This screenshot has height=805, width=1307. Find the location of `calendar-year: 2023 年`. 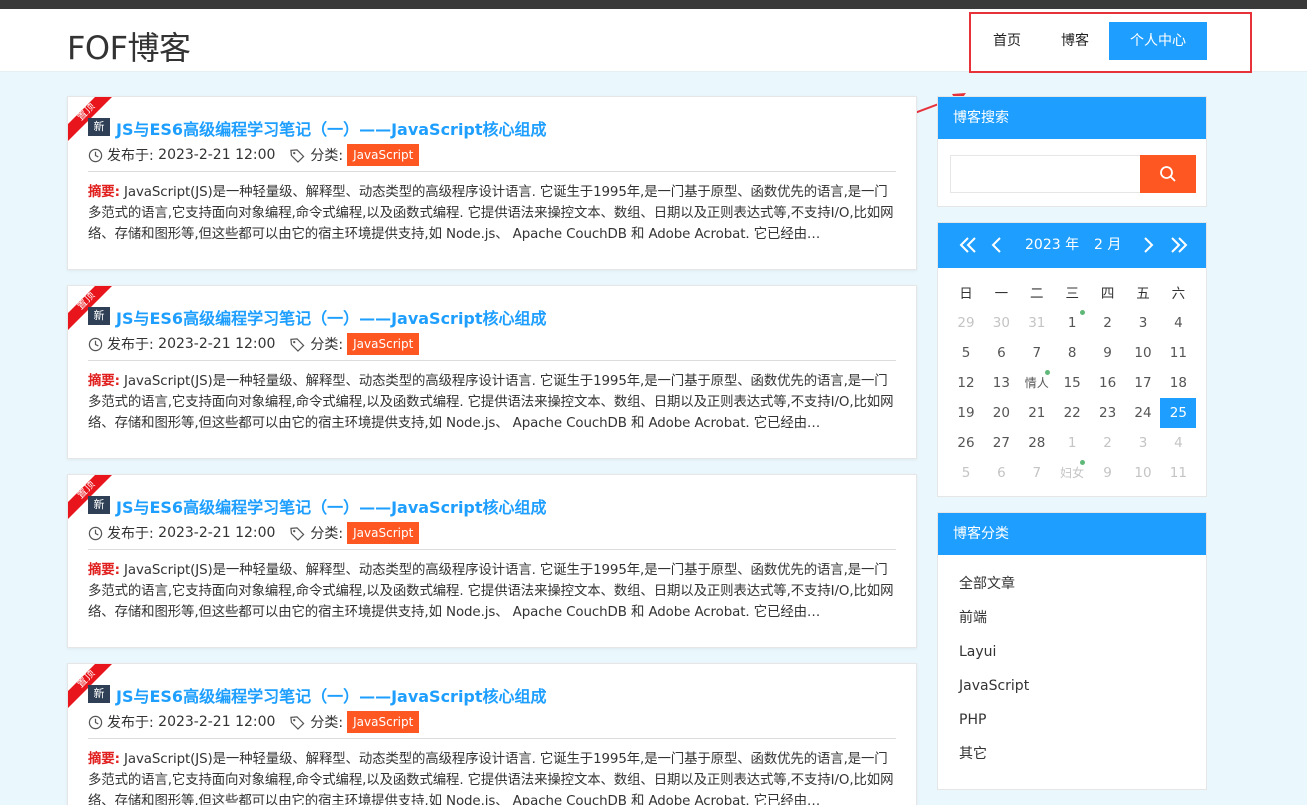

calendar-year: 2023 年 is located at coordinates (1052, 245).